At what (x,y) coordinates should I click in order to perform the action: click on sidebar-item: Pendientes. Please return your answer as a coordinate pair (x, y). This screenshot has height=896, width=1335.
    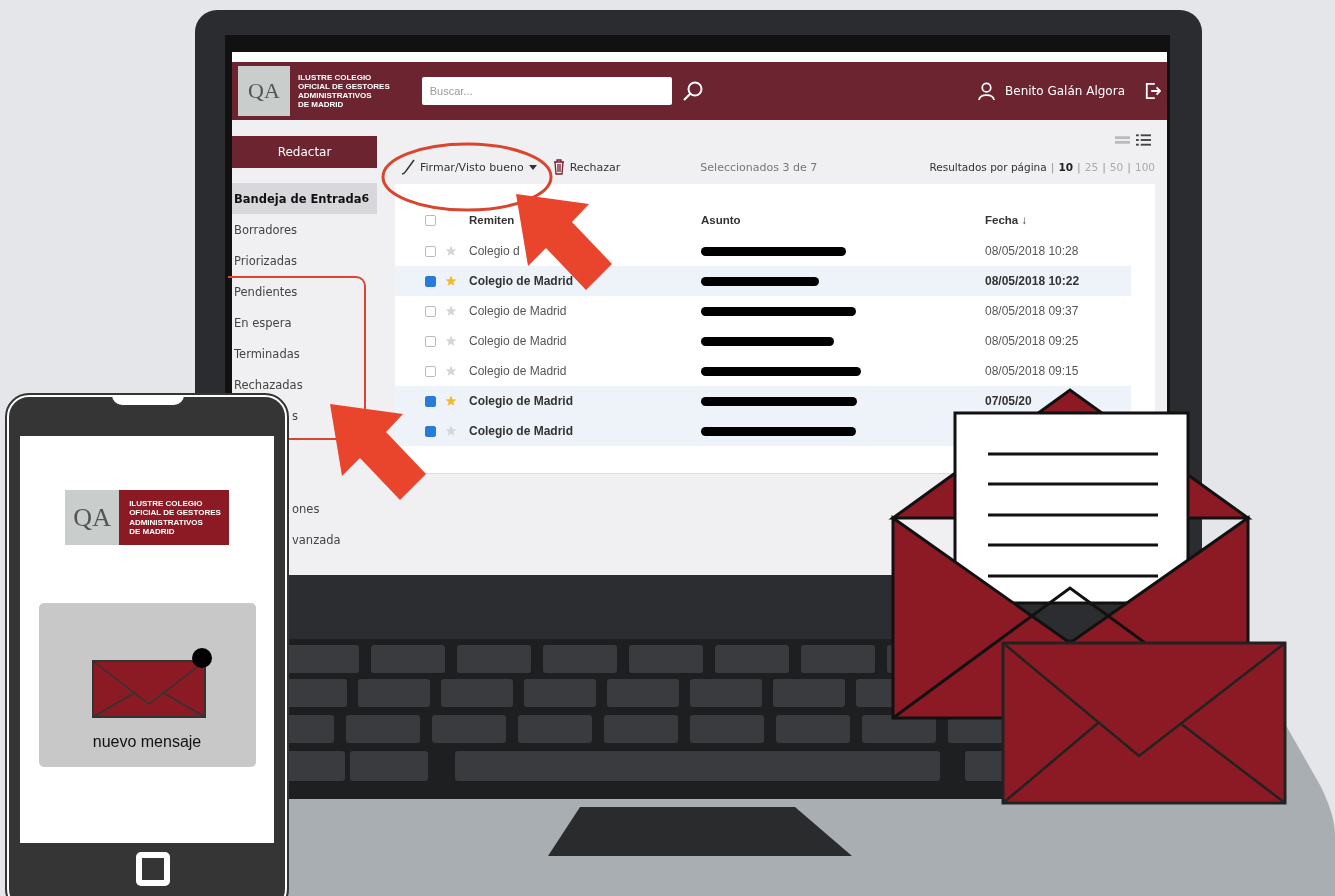
    Looking at the image, I should click on (304, 291).